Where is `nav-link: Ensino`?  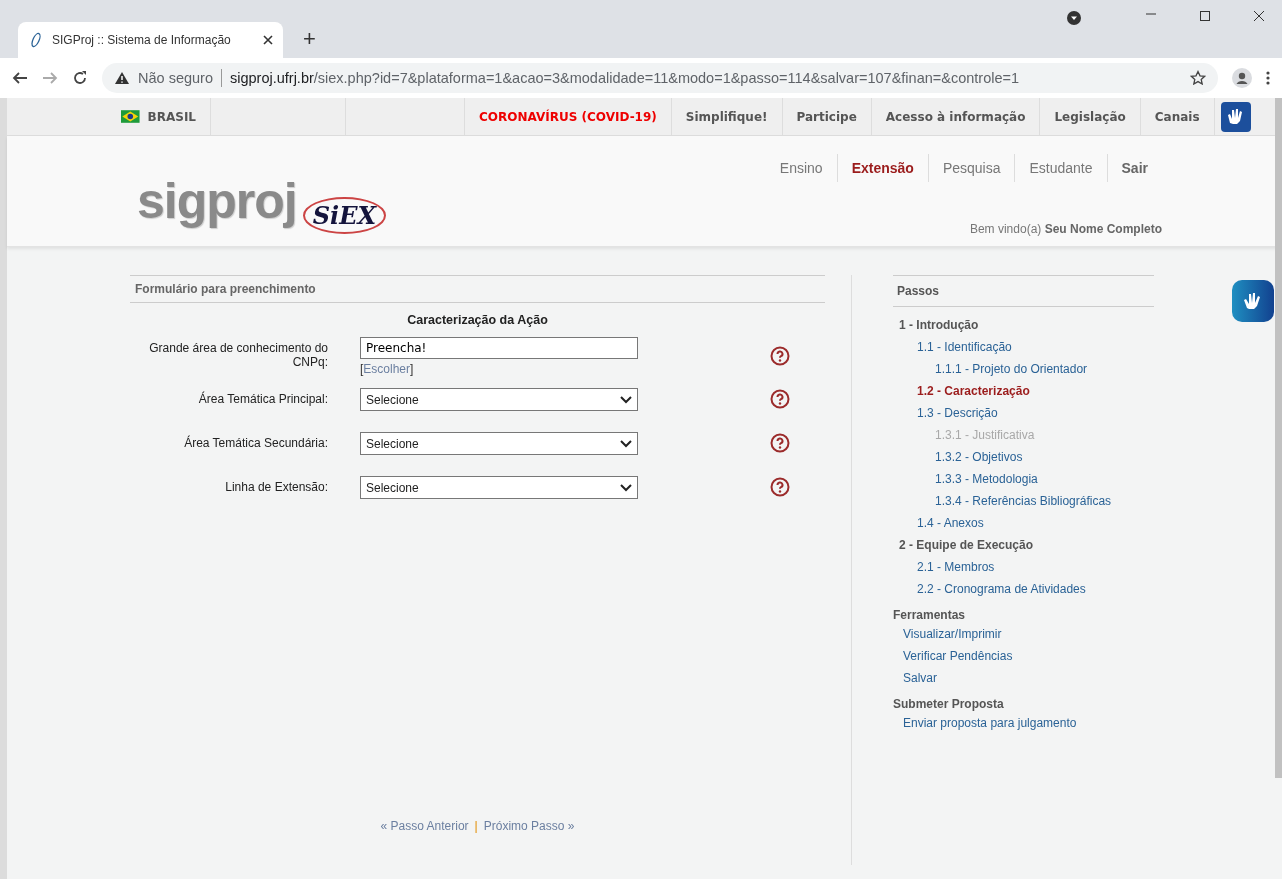
nav-link: Ensino is located at coordinates (801, 168).